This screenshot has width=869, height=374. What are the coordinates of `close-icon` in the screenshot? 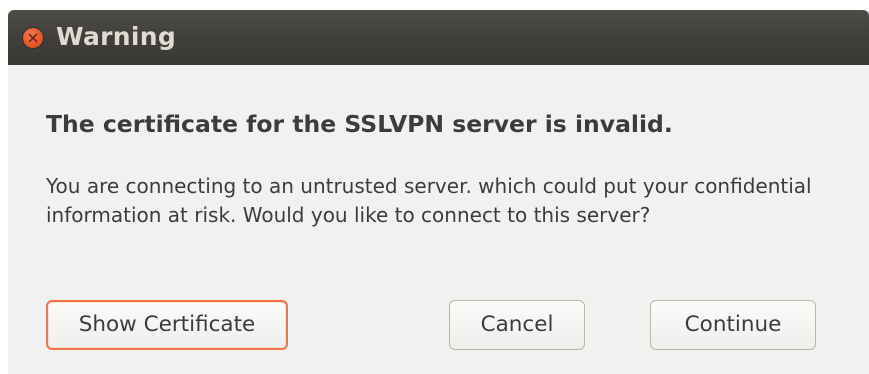 It's located at (33, 38).